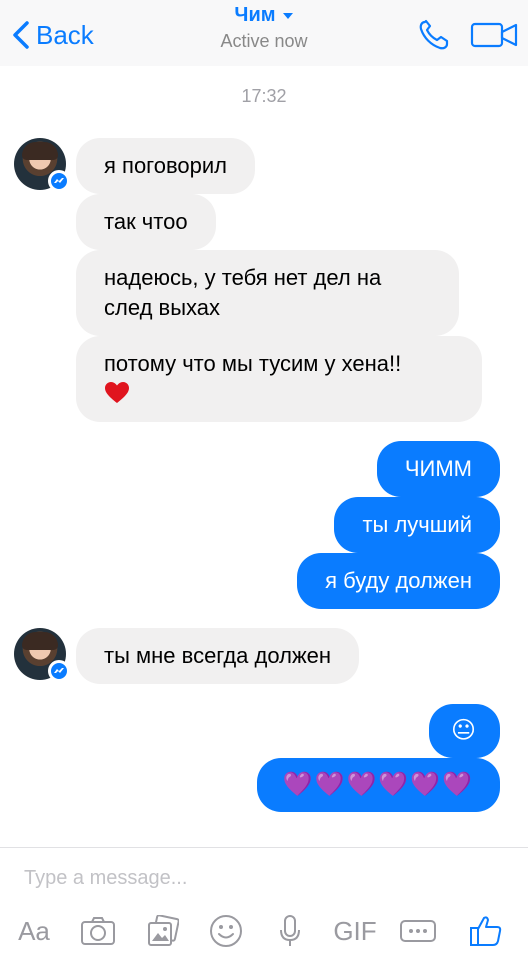 This screenshot has height=960, width=528. I want to click on like-button, so click(486, 931).